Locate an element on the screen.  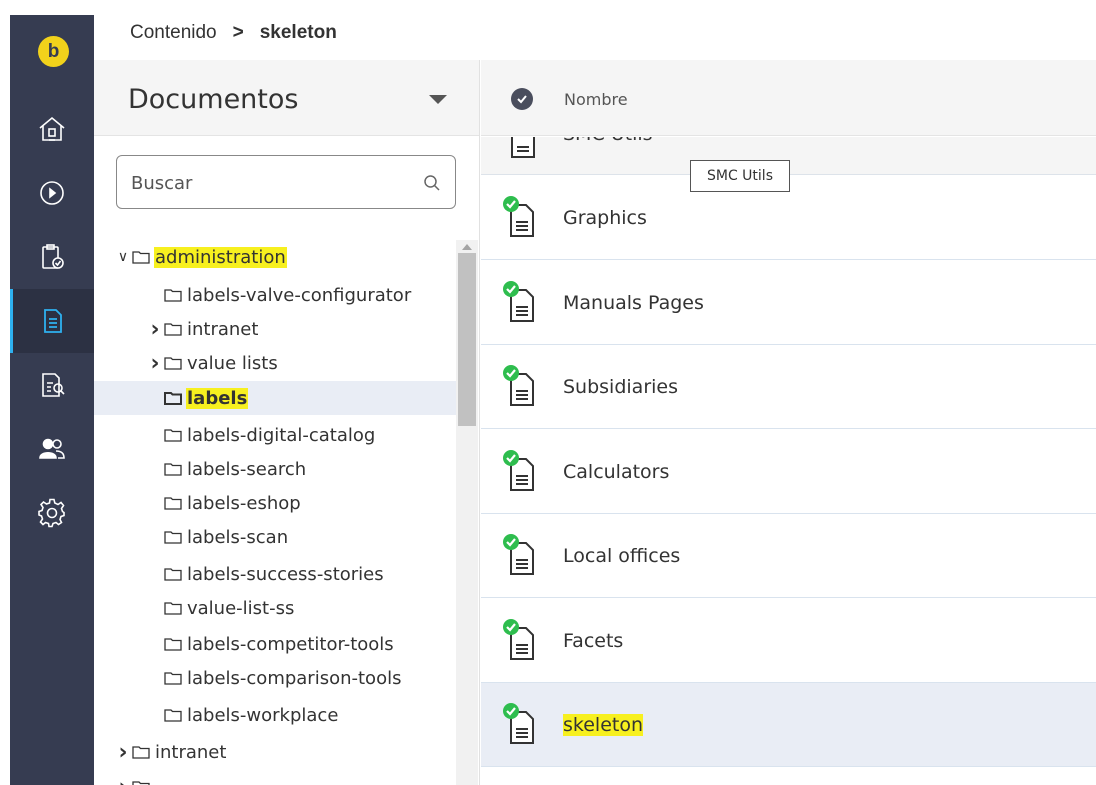
search-field is located at coordinates (286, 182).